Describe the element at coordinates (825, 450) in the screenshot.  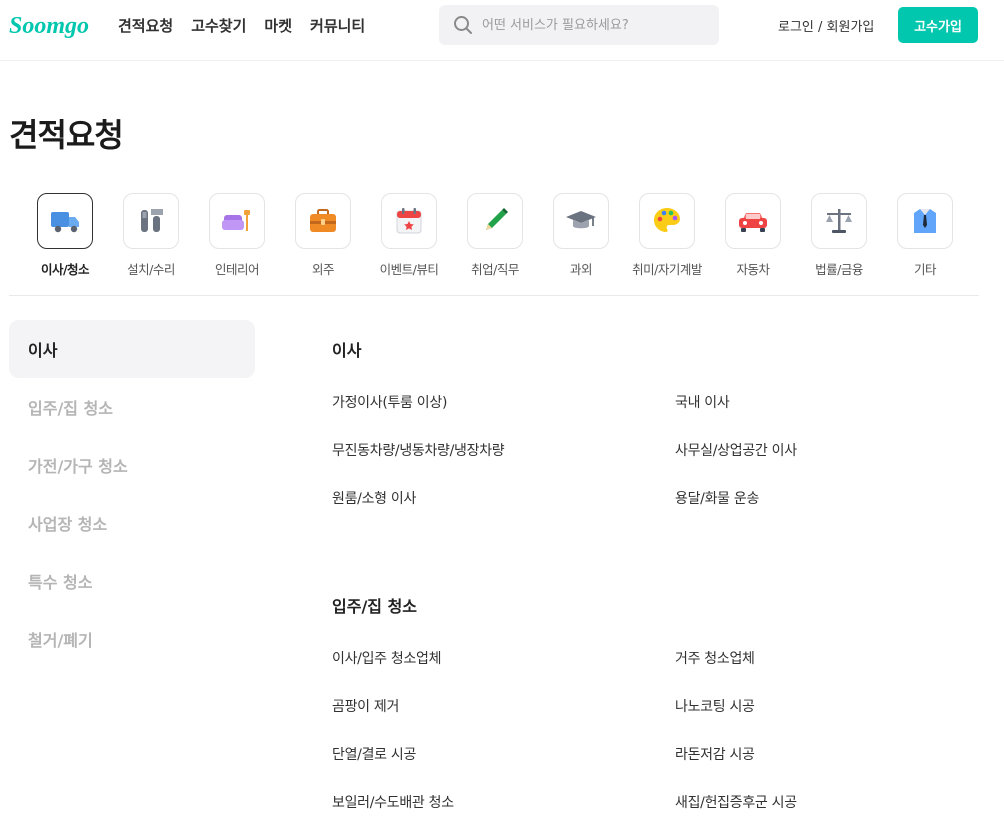
I see `service-item: 사무실/상업공간 이사` at that location.